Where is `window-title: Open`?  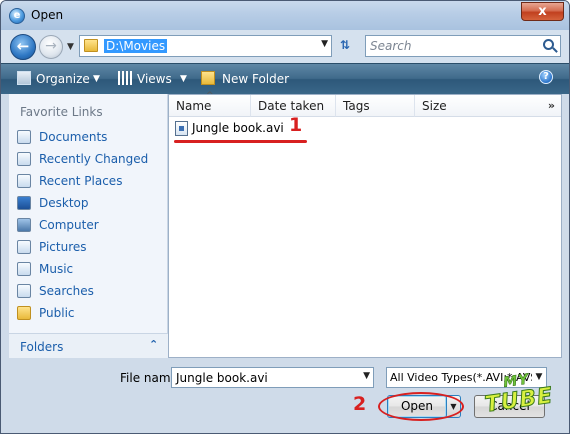
window-title: Open is located at coordinates (47, 15).